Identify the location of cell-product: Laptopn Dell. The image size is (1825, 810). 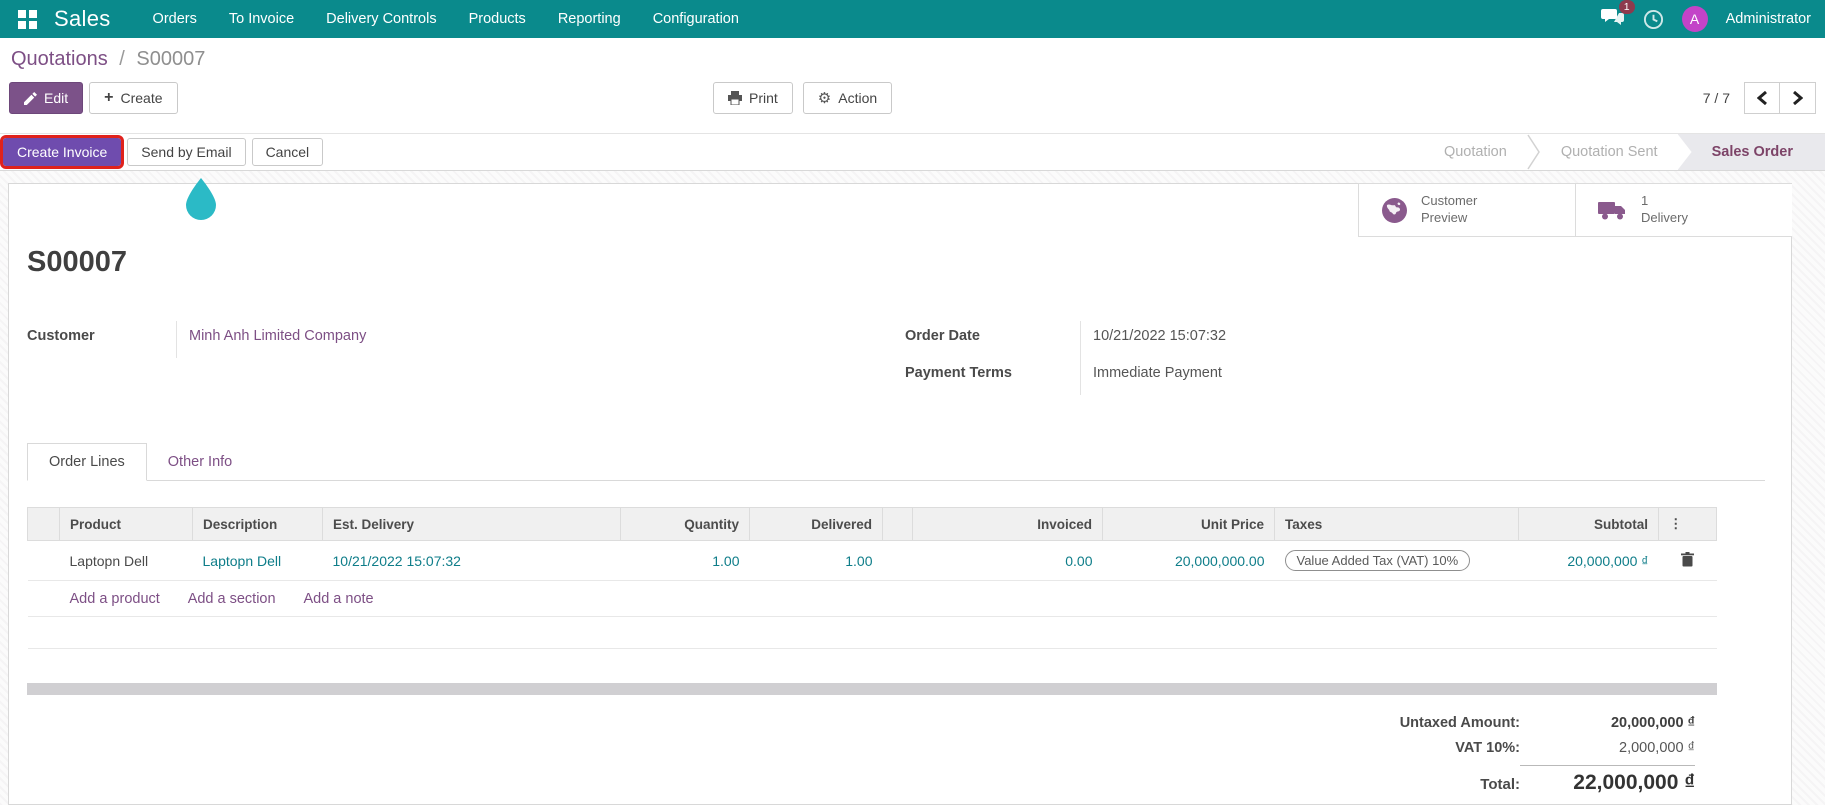
(126, 560).